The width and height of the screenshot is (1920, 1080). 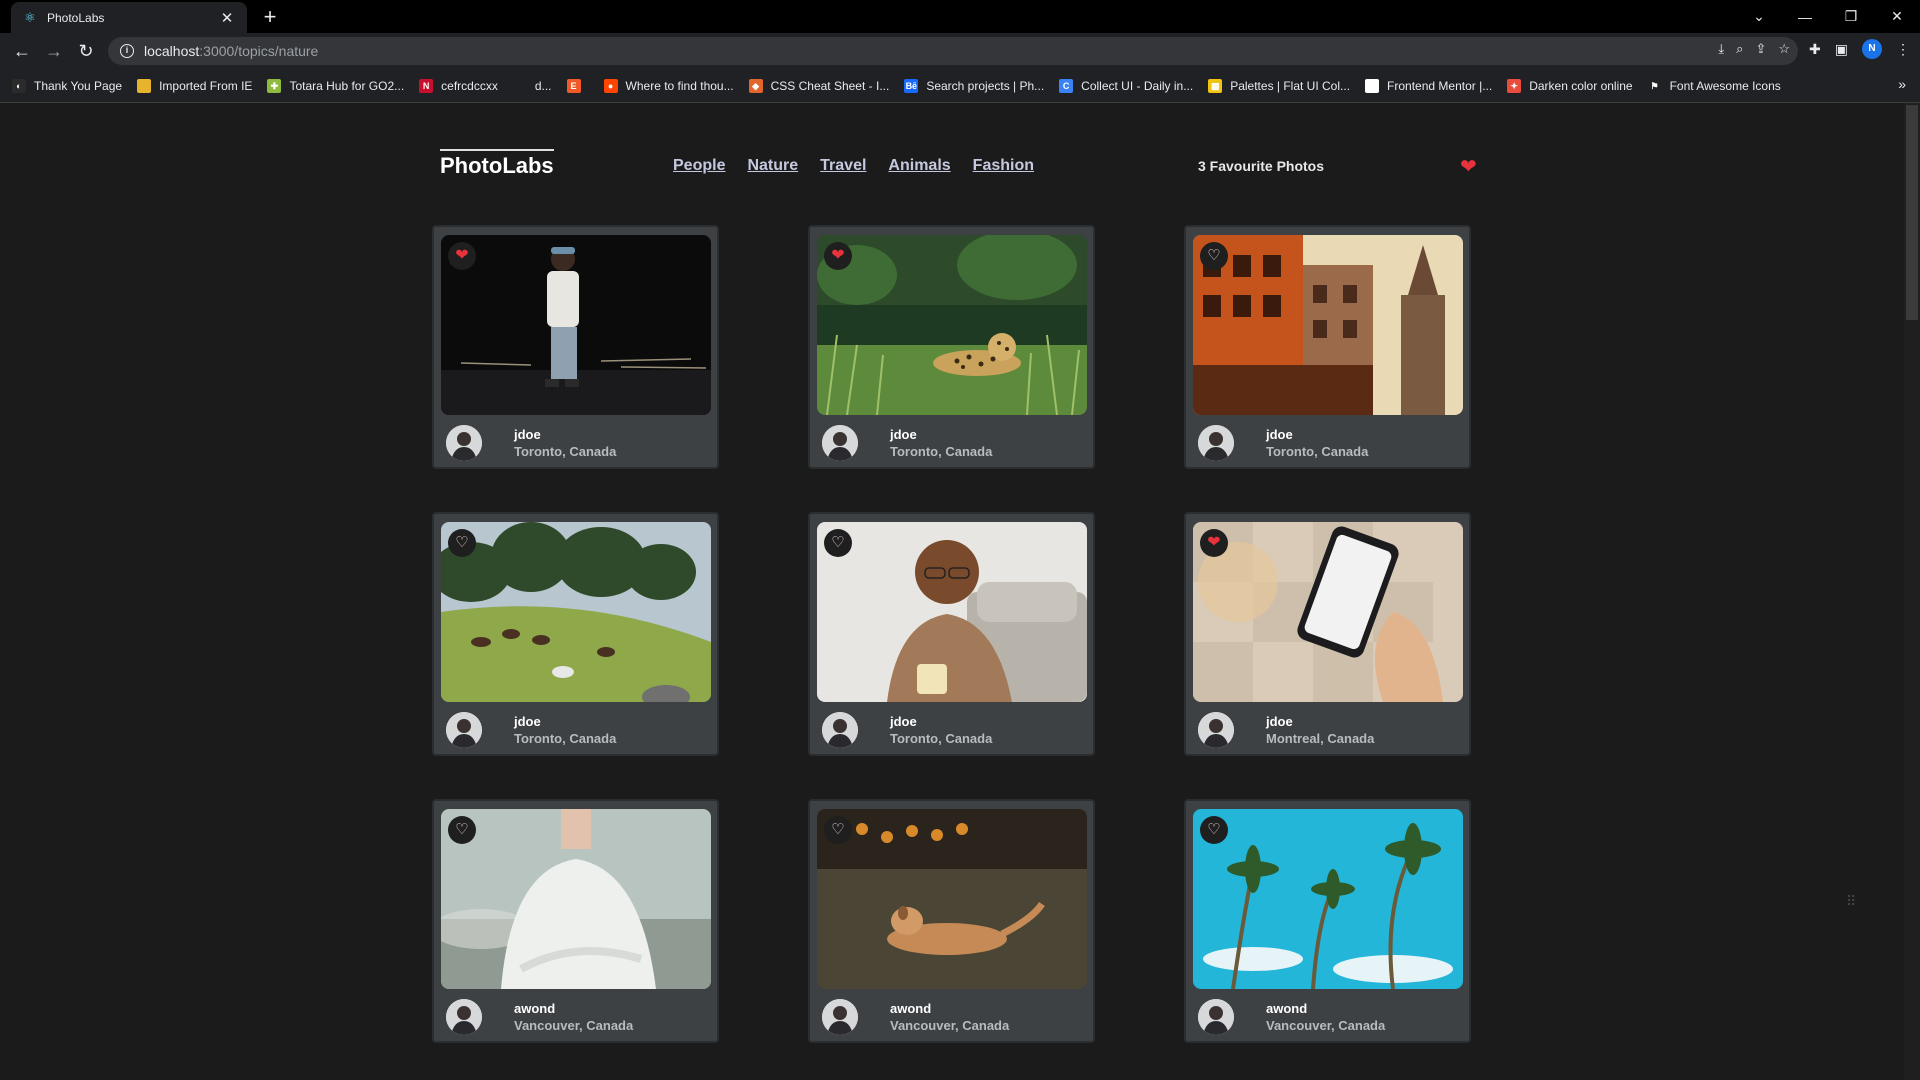 I want to click on topic-link-people: People, so click(x=699, y=166).